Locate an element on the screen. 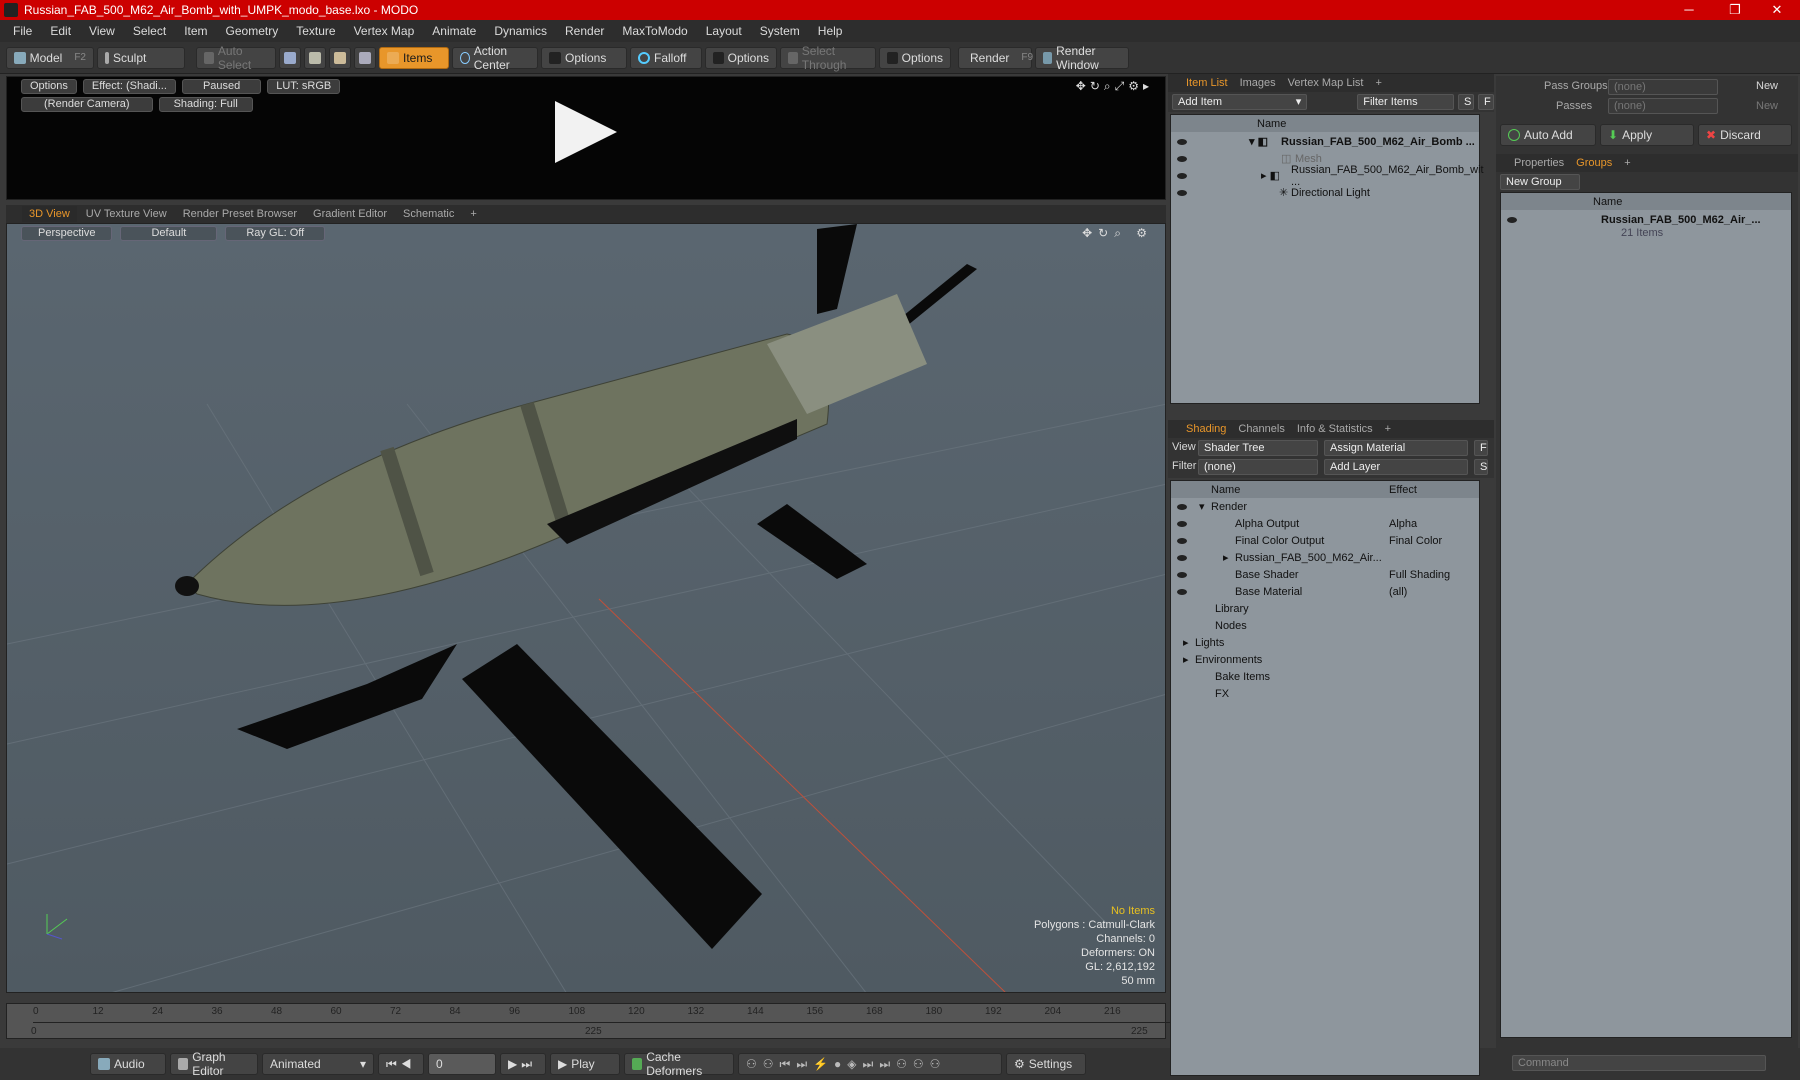 The image size is (1800, 1080). shader-row-effect: Final Color is located at coordinates (1415, 541).